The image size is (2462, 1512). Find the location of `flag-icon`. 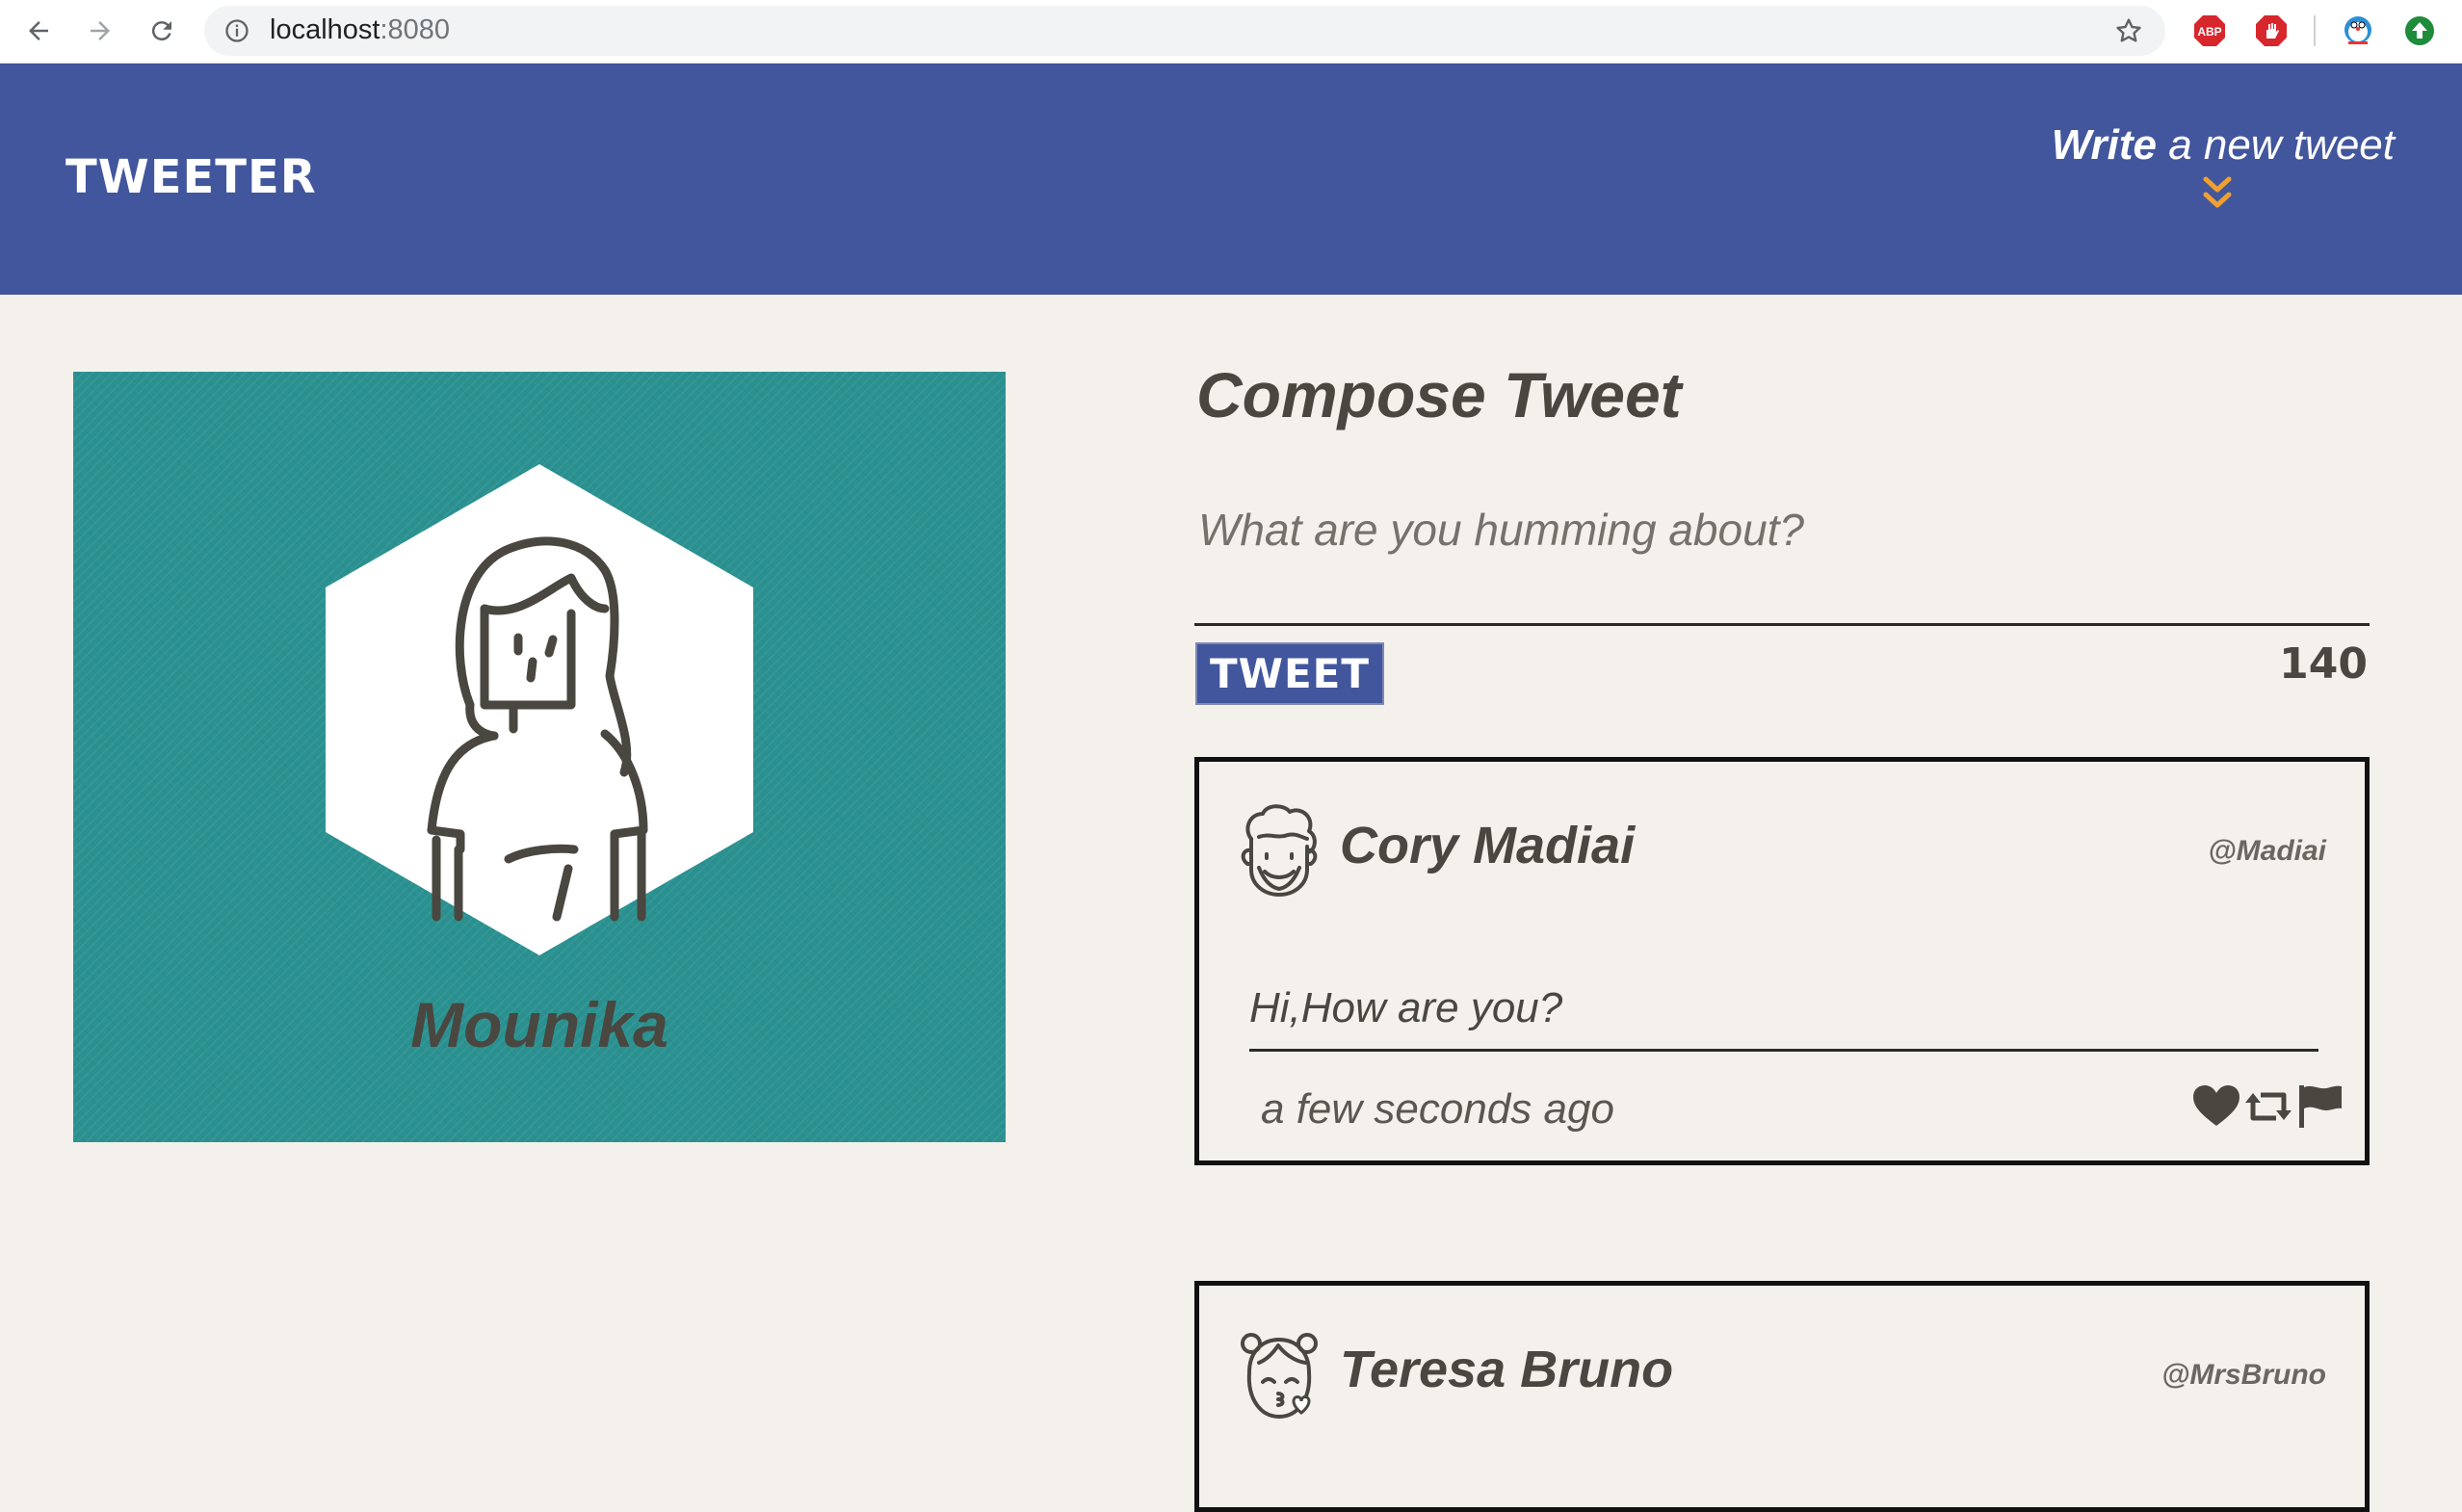

flag-icon is located at coordinates (2320, 1107).